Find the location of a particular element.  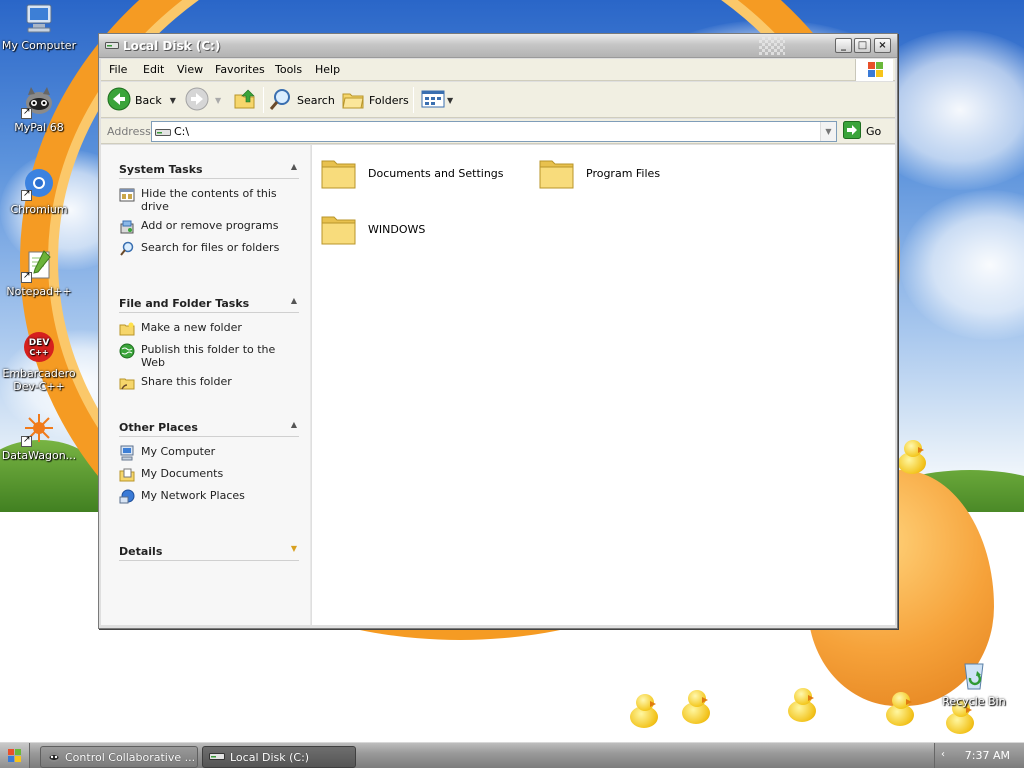

dev-cpp-icon: DEV C++ is located at coordinates (39, 347).